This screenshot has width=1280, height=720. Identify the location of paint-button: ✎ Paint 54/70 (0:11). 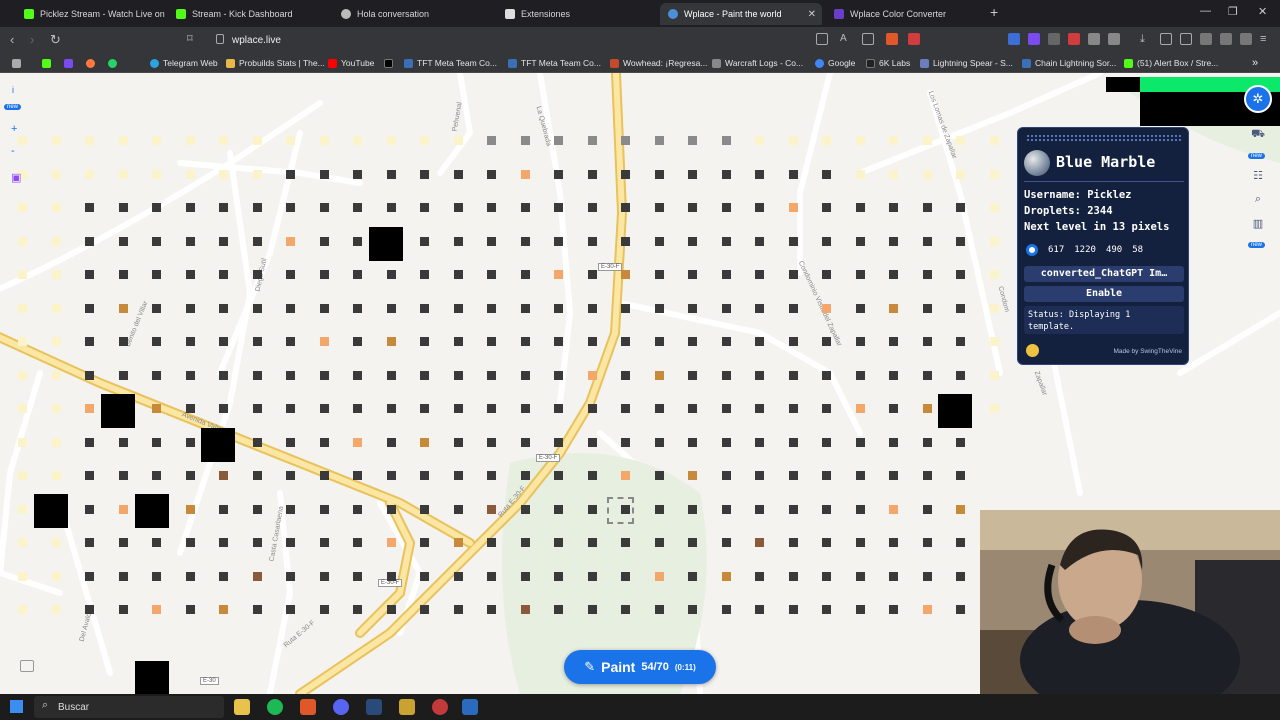
(640, 667).